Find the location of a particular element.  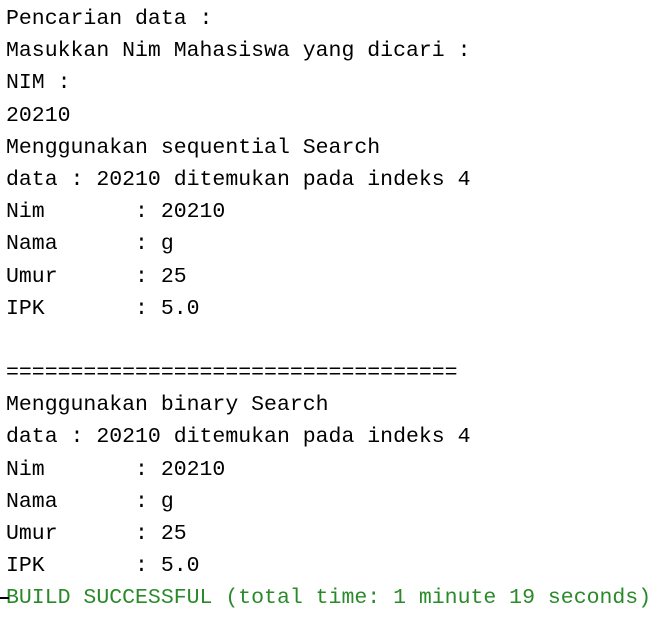

console-line-sequential-title: Menggunakan sequential Search is located at coordinates (193, 147).